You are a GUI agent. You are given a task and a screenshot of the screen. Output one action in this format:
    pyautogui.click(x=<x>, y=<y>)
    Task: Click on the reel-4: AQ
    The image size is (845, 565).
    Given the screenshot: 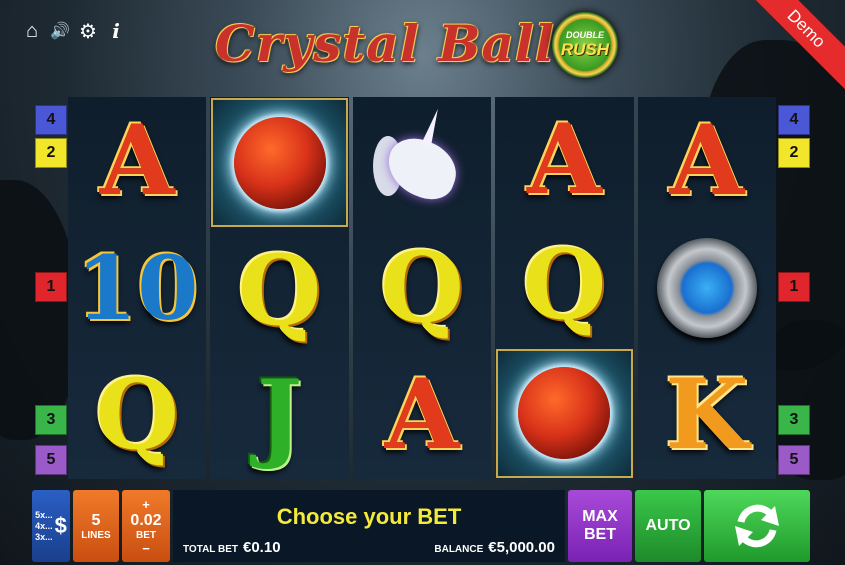 What is the action you would take?
    pyautogui.click(x=564, y=288)
    